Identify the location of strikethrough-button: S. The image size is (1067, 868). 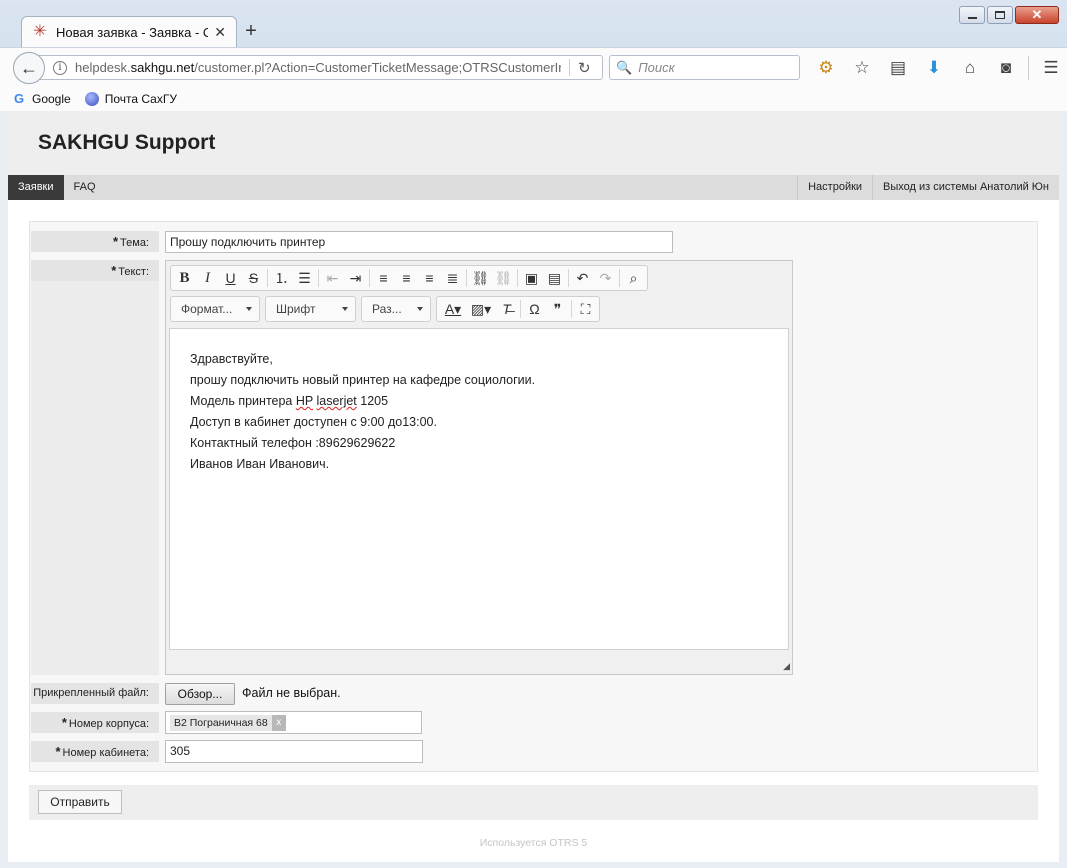
(253, 278).